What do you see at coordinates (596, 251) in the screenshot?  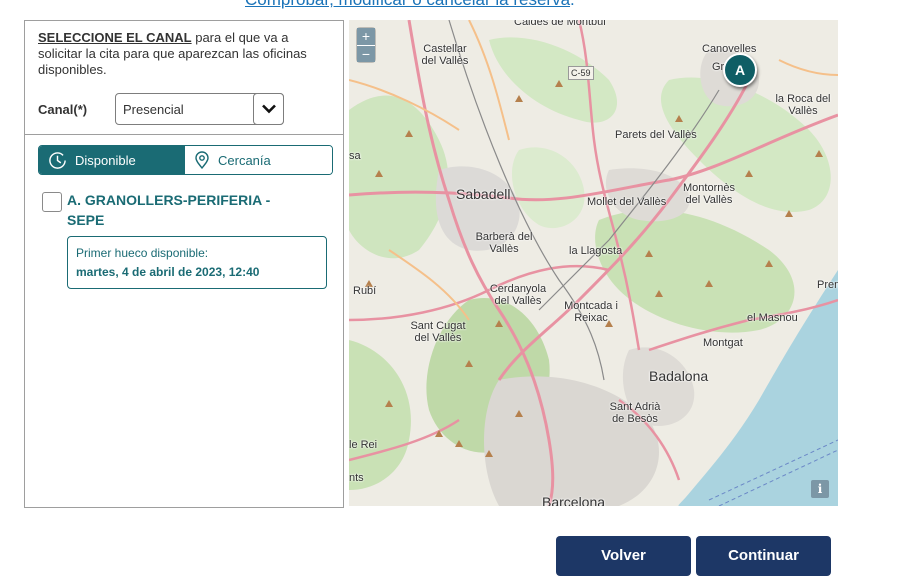 I see `map-label-llagosta: la Llagosta` at bounding box center [596, 251].